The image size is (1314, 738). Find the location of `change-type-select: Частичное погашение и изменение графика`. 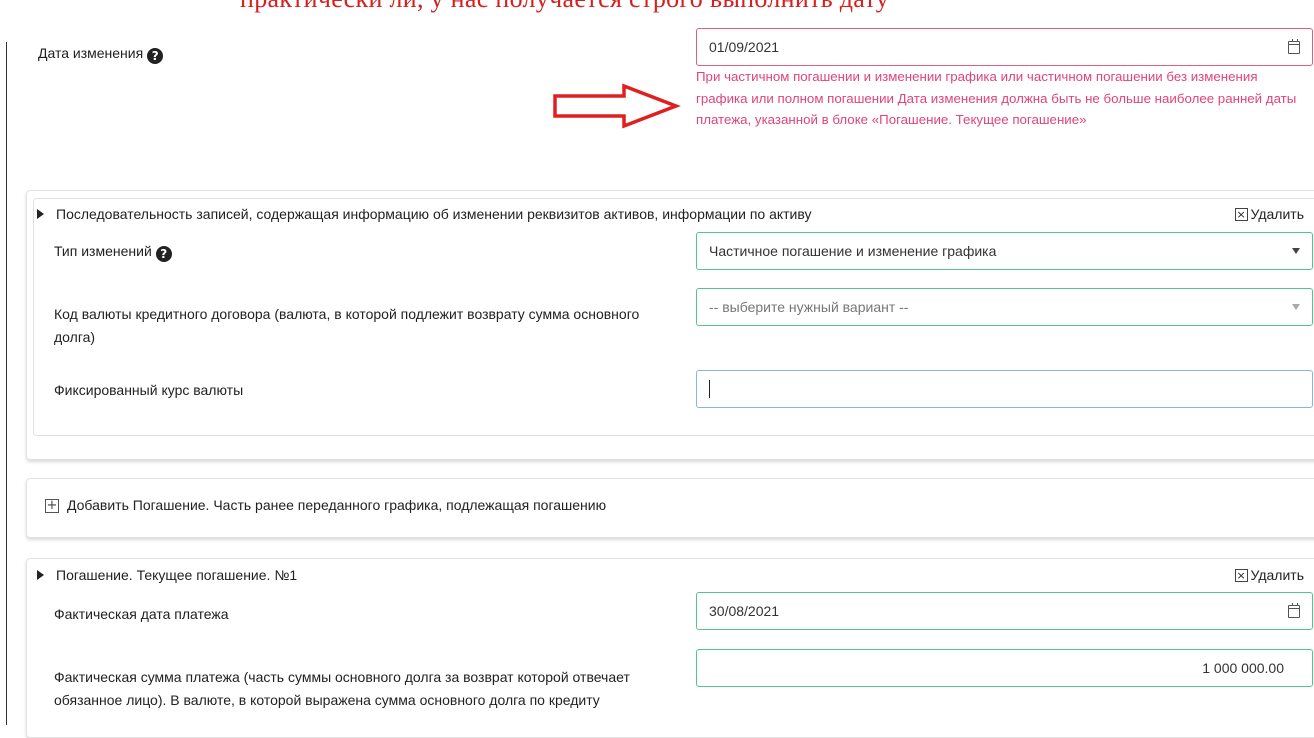

change-type-select: Частичное погашение и изменение графика is located at coordinates (1004, 251).